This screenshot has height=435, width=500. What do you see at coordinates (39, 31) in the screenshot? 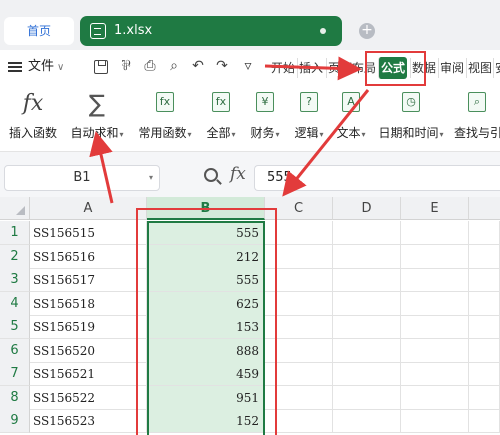
I see `home-tab: 首页` at bounding box center [39, 31].